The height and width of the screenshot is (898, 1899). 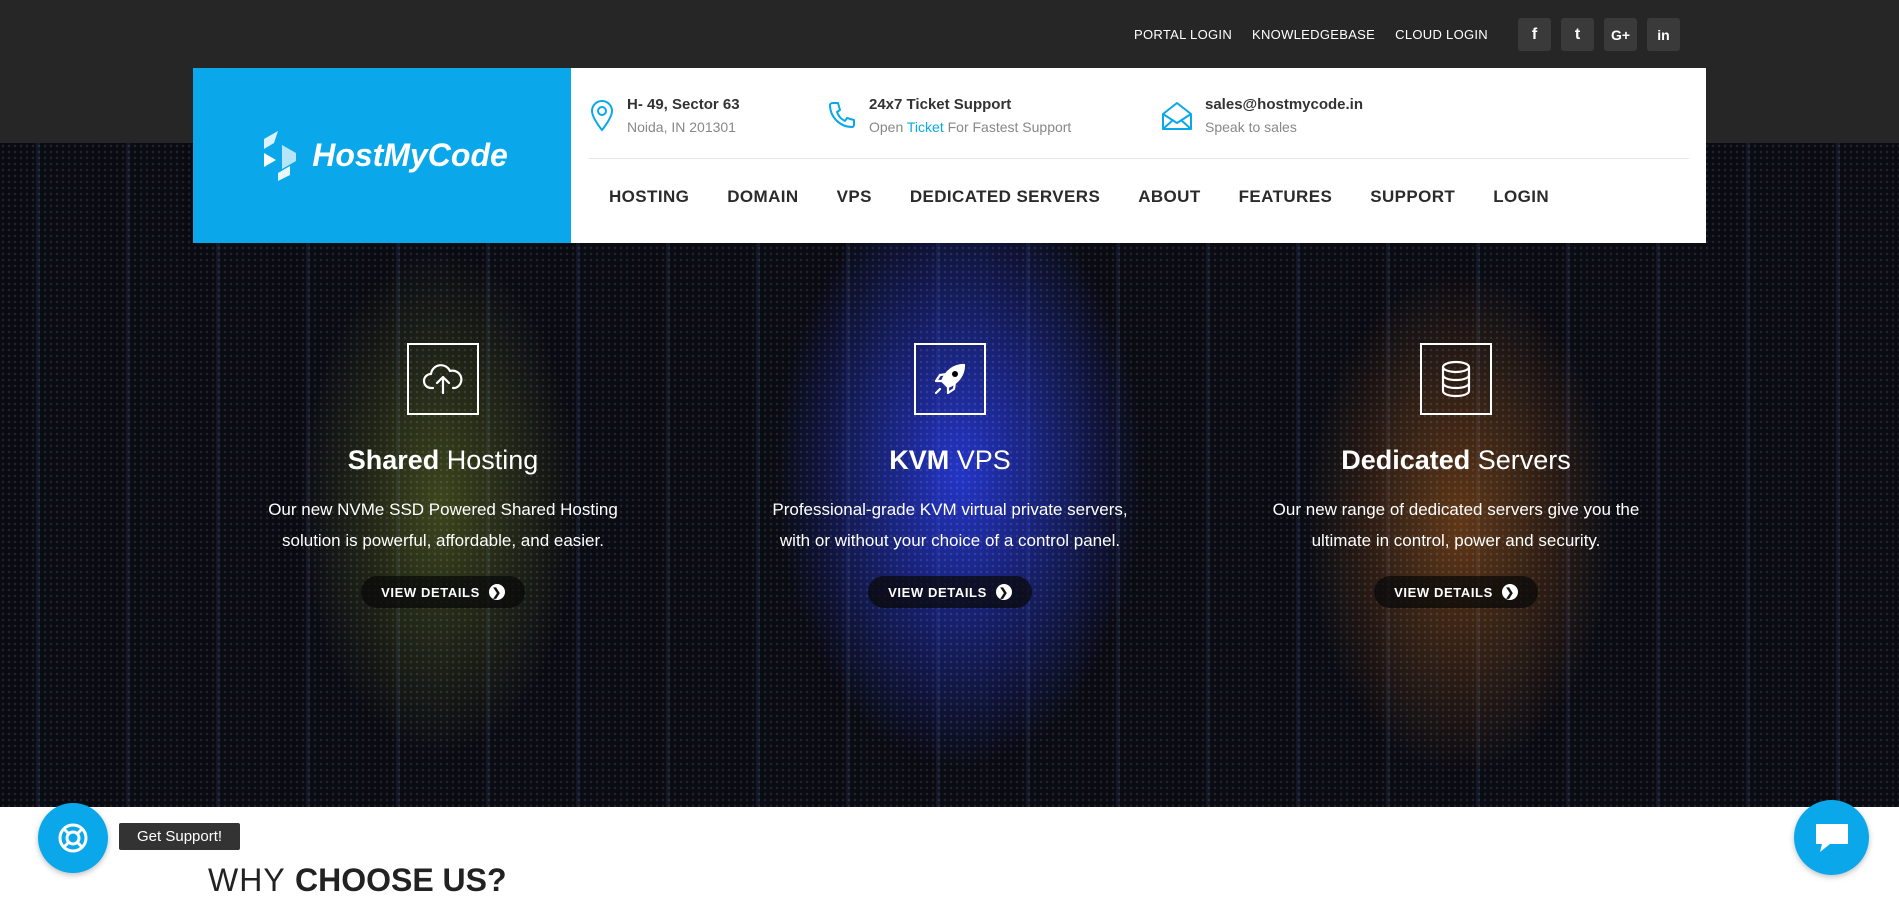 I want to click on why-choose-us-heading: WHY CHOOSE US?, so click(x=357, y=880).